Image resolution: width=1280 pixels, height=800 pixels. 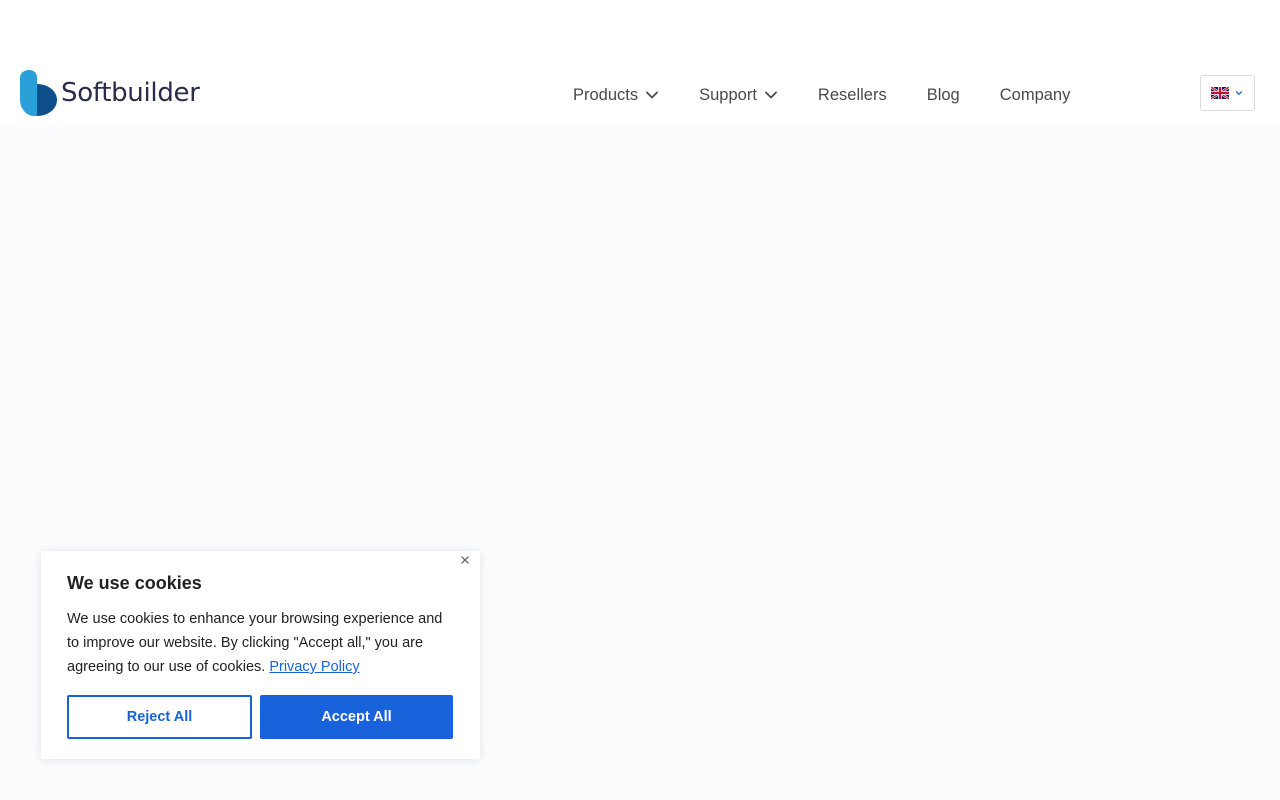 I want to click on nav-item-label: Blog, so click(x=943, y=94).